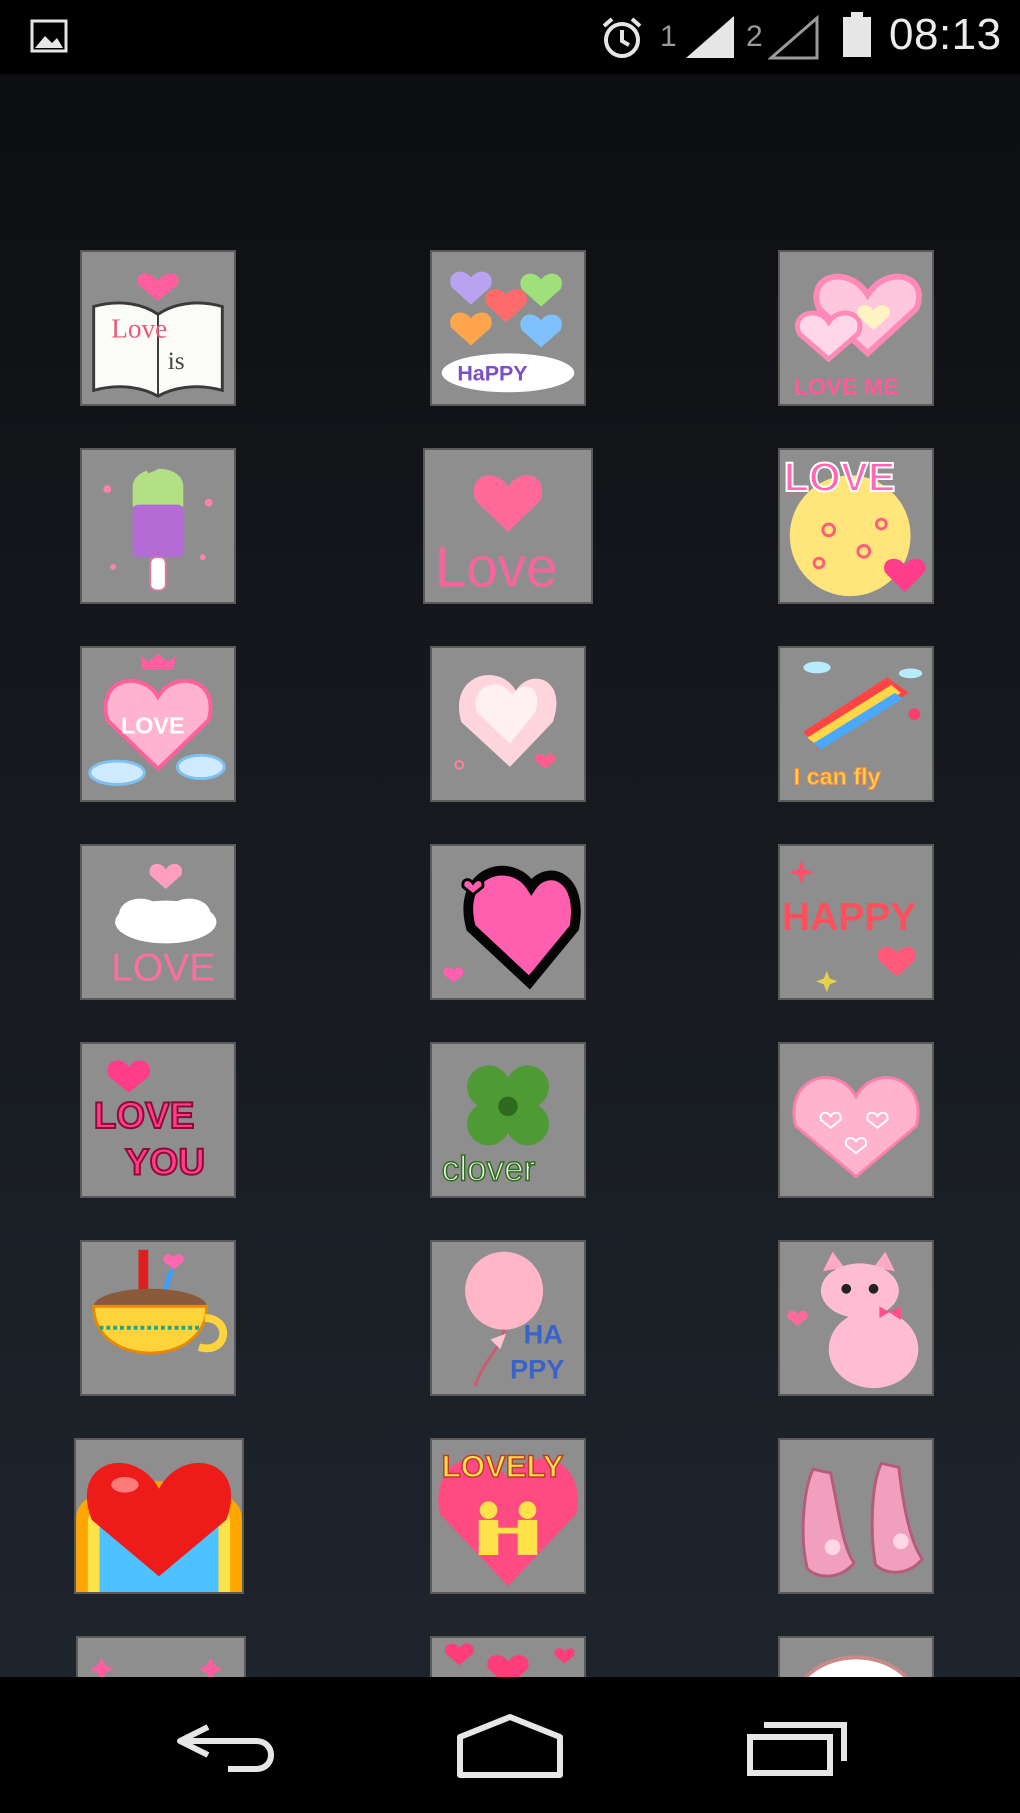 The width and height of the screenshot is (1020, 1813). I want to click on sim1-label: 1, so click(668, 36).